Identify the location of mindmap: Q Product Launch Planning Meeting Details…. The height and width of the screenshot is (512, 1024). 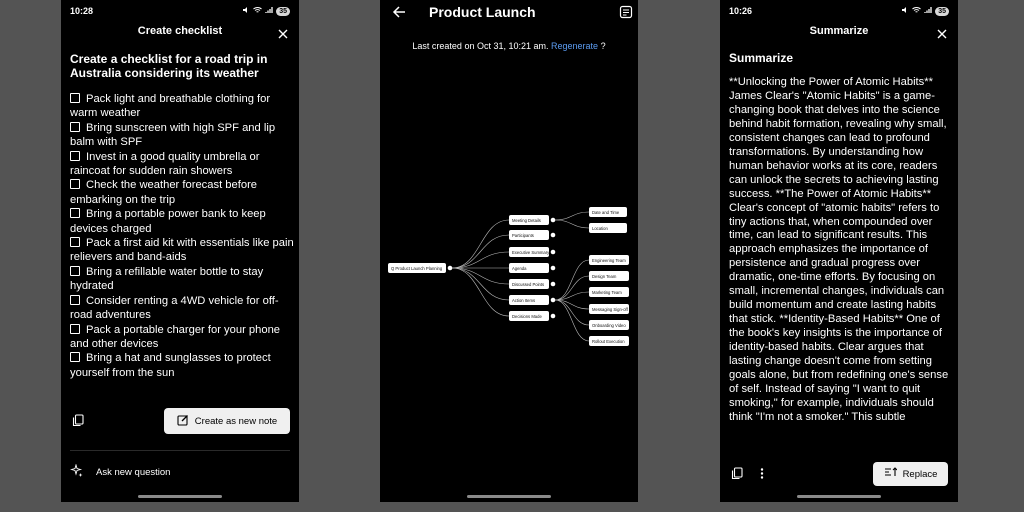
(509, 270).